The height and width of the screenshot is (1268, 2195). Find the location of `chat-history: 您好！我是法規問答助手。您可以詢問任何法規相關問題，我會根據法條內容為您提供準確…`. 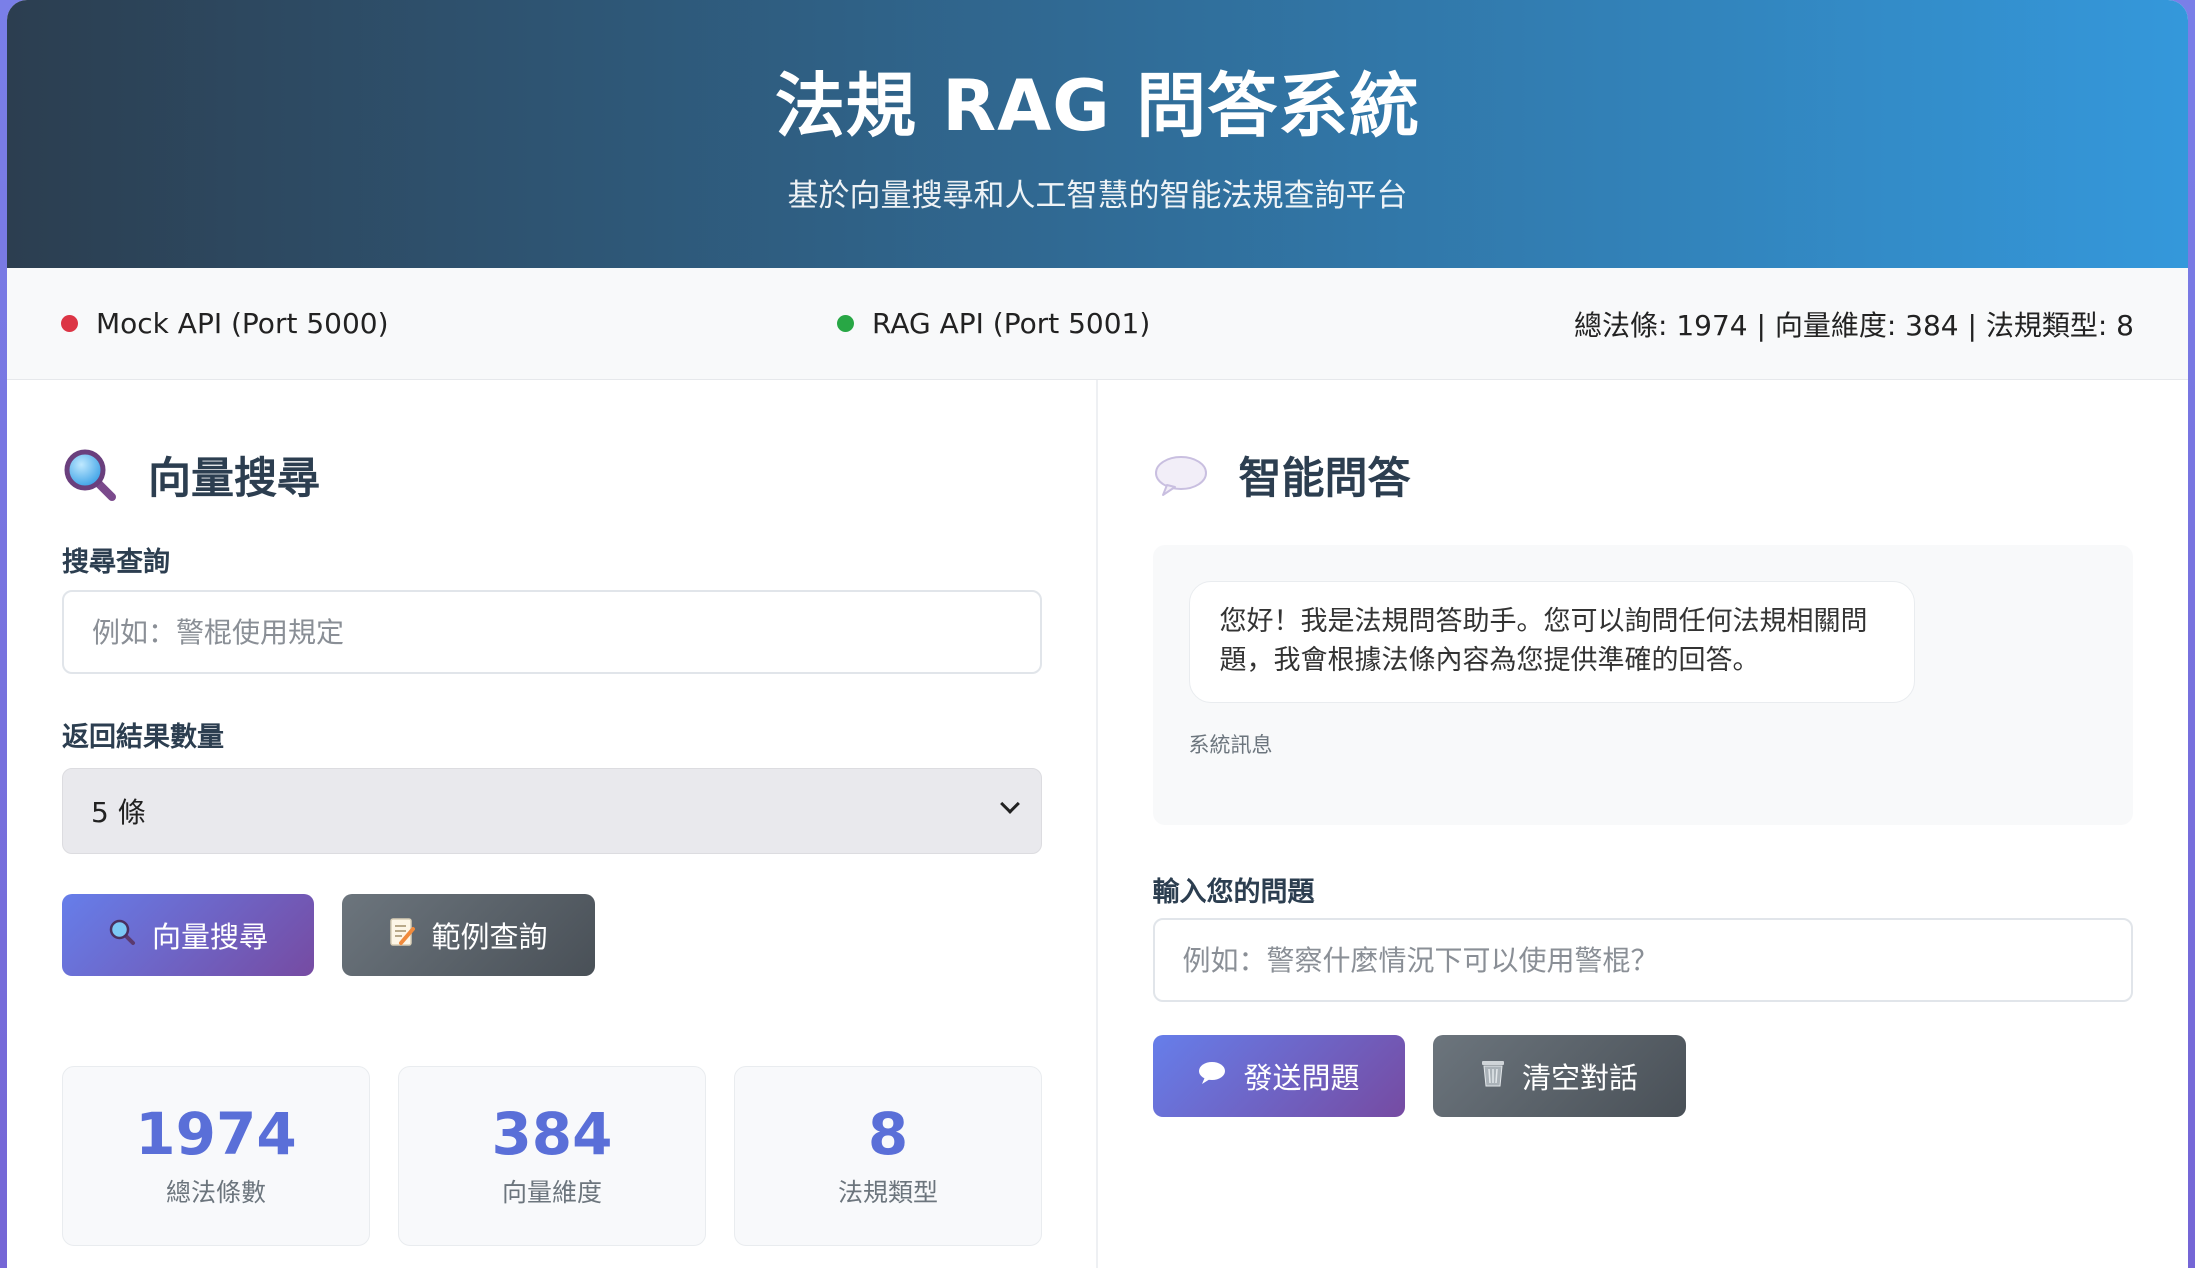

chat-history: 您好！我是法規問答助手。您可以詢問任何法規相關問題，我會根據法條內容為您提供準確… is located at coordinates (1642, 685).